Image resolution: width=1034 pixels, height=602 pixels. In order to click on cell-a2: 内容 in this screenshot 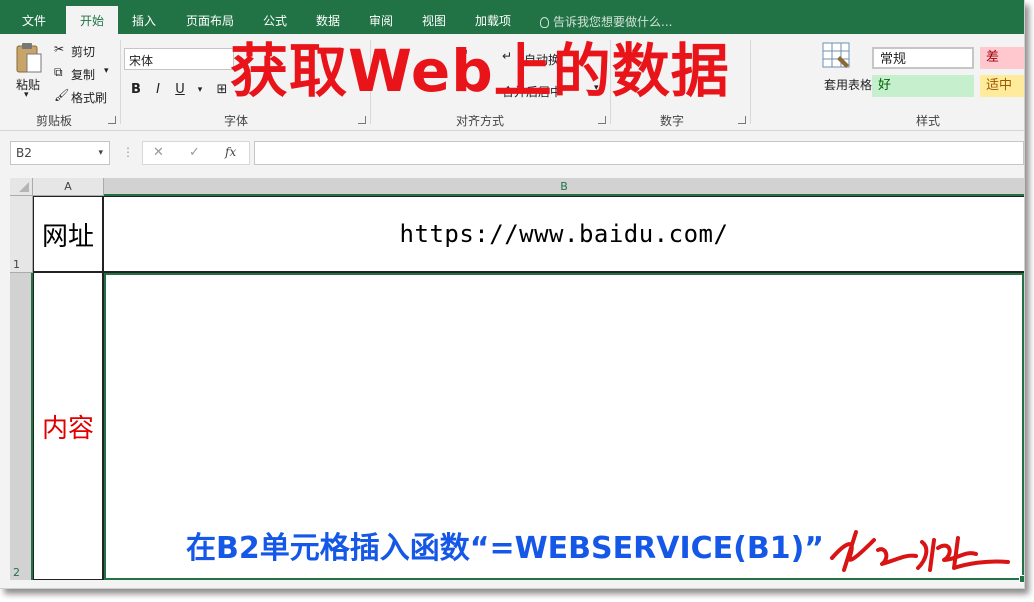, I will do `click(68, 426)`.